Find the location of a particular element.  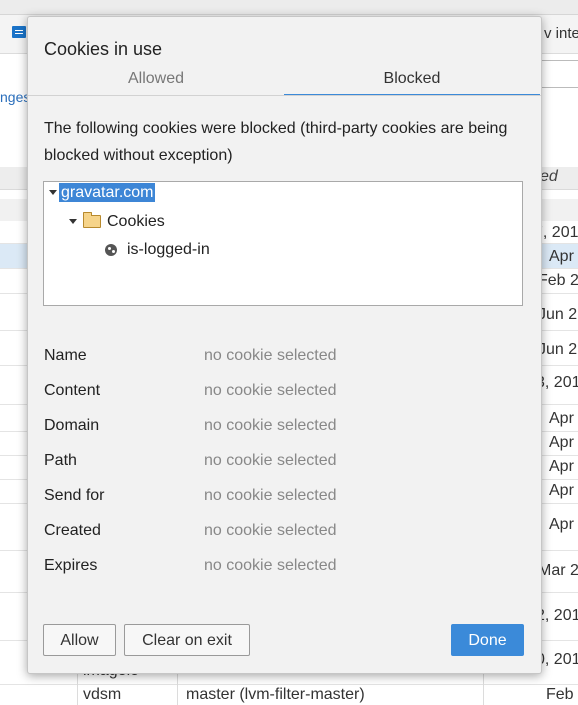

detail-label: Path is located at coordinates (60, 460).